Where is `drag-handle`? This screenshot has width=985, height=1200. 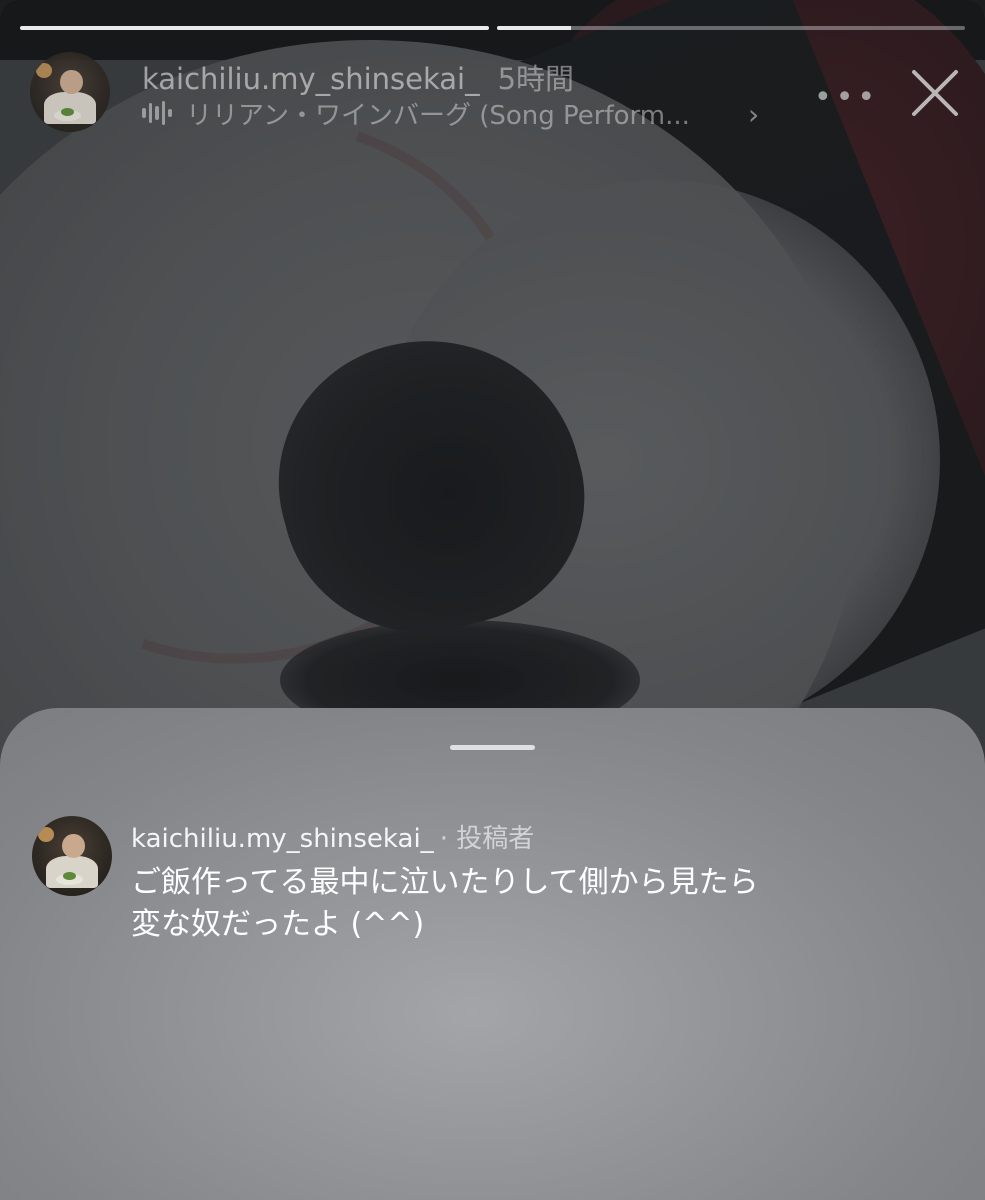 drag-handle is located at coordinates (492, 747).